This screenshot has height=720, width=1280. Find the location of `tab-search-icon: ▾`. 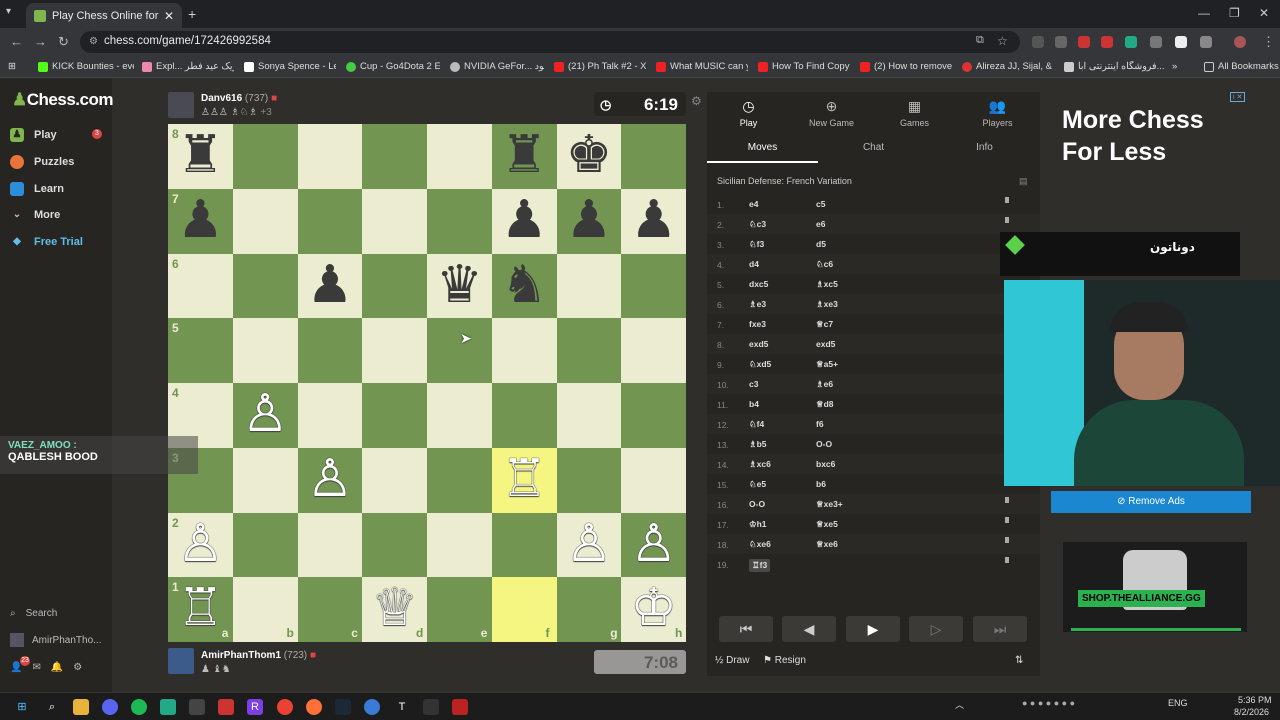

tab-search-icon: ▾ is located at coordinates (8, 11).